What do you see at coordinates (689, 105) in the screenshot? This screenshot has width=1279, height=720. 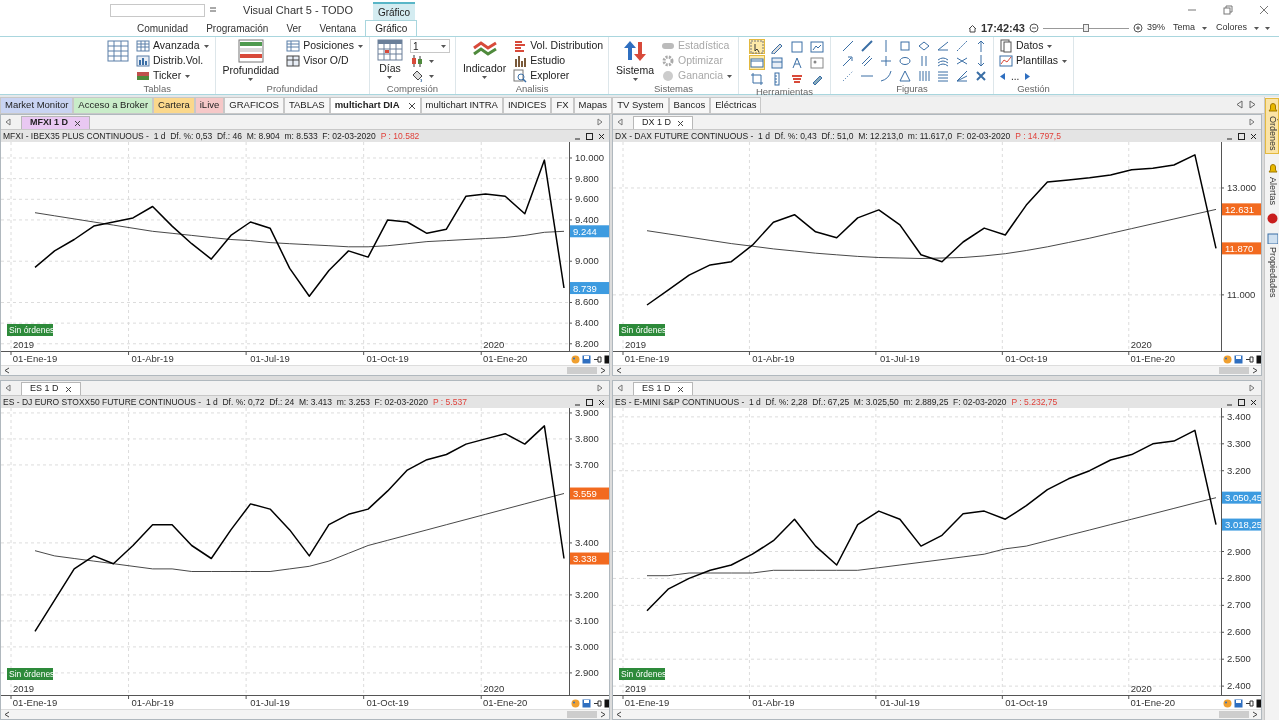 I see `document-tab: Bancos` at bounding box center [689, 105].